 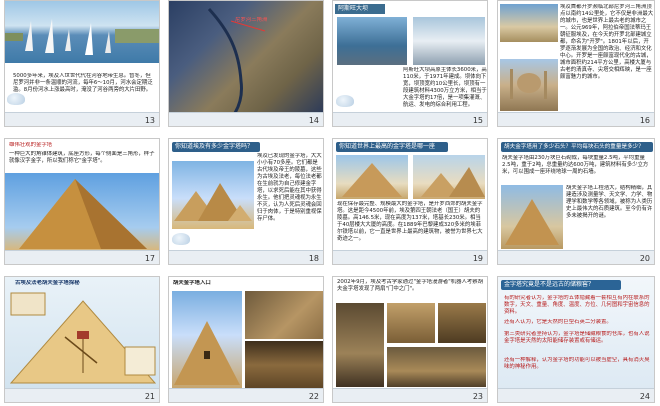 What do you see at coordinates (313, 396) in the screenshot?
I see `slide-number: 22` at bounding box center [313, 396].